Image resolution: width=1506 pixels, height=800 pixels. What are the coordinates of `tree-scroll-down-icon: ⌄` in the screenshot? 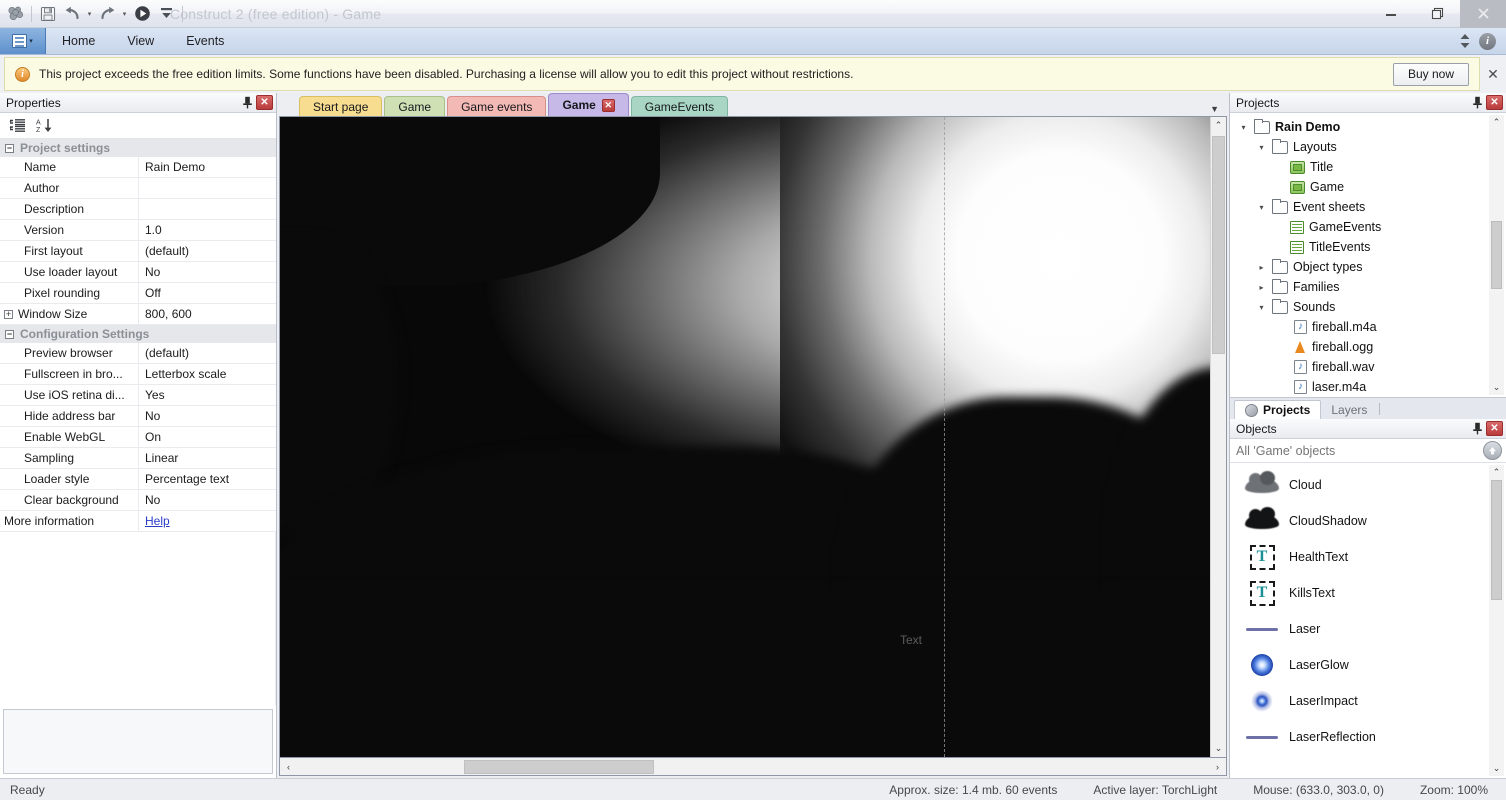 It's located at (1496, 387).